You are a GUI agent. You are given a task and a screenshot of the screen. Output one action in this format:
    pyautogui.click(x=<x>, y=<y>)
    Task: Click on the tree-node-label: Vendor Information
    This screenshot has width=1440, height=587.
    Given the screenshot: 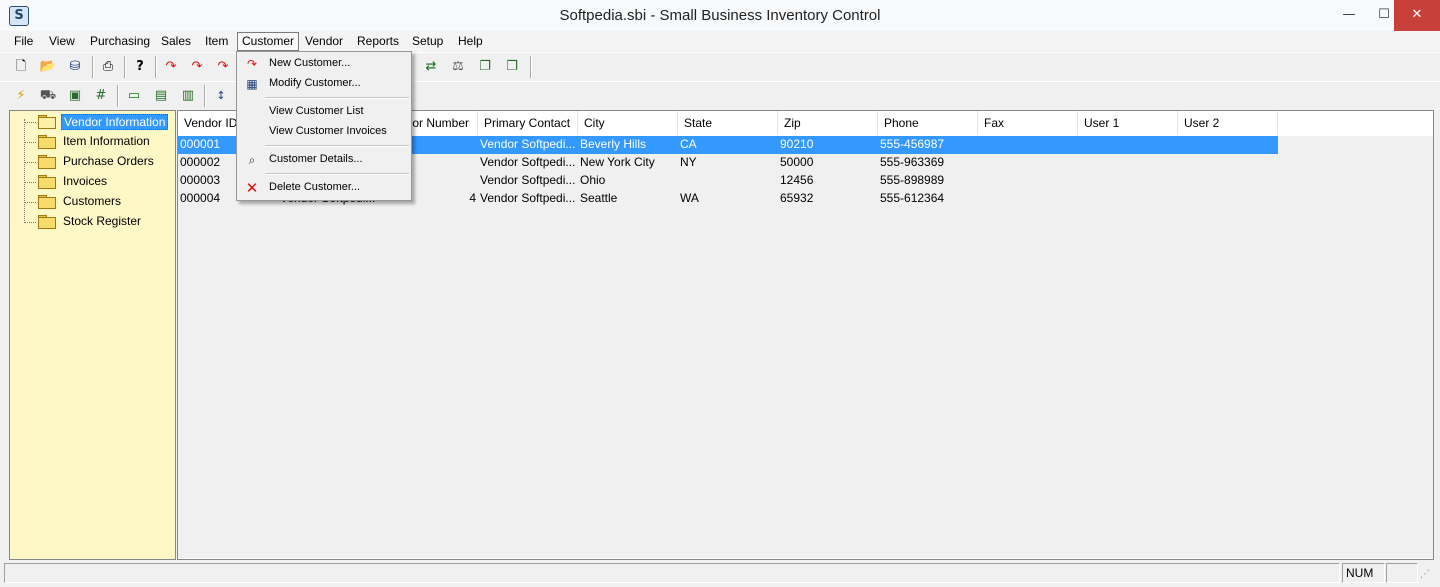 What is the action you would take?
    pyautogui.click(x=115, y=122)
    